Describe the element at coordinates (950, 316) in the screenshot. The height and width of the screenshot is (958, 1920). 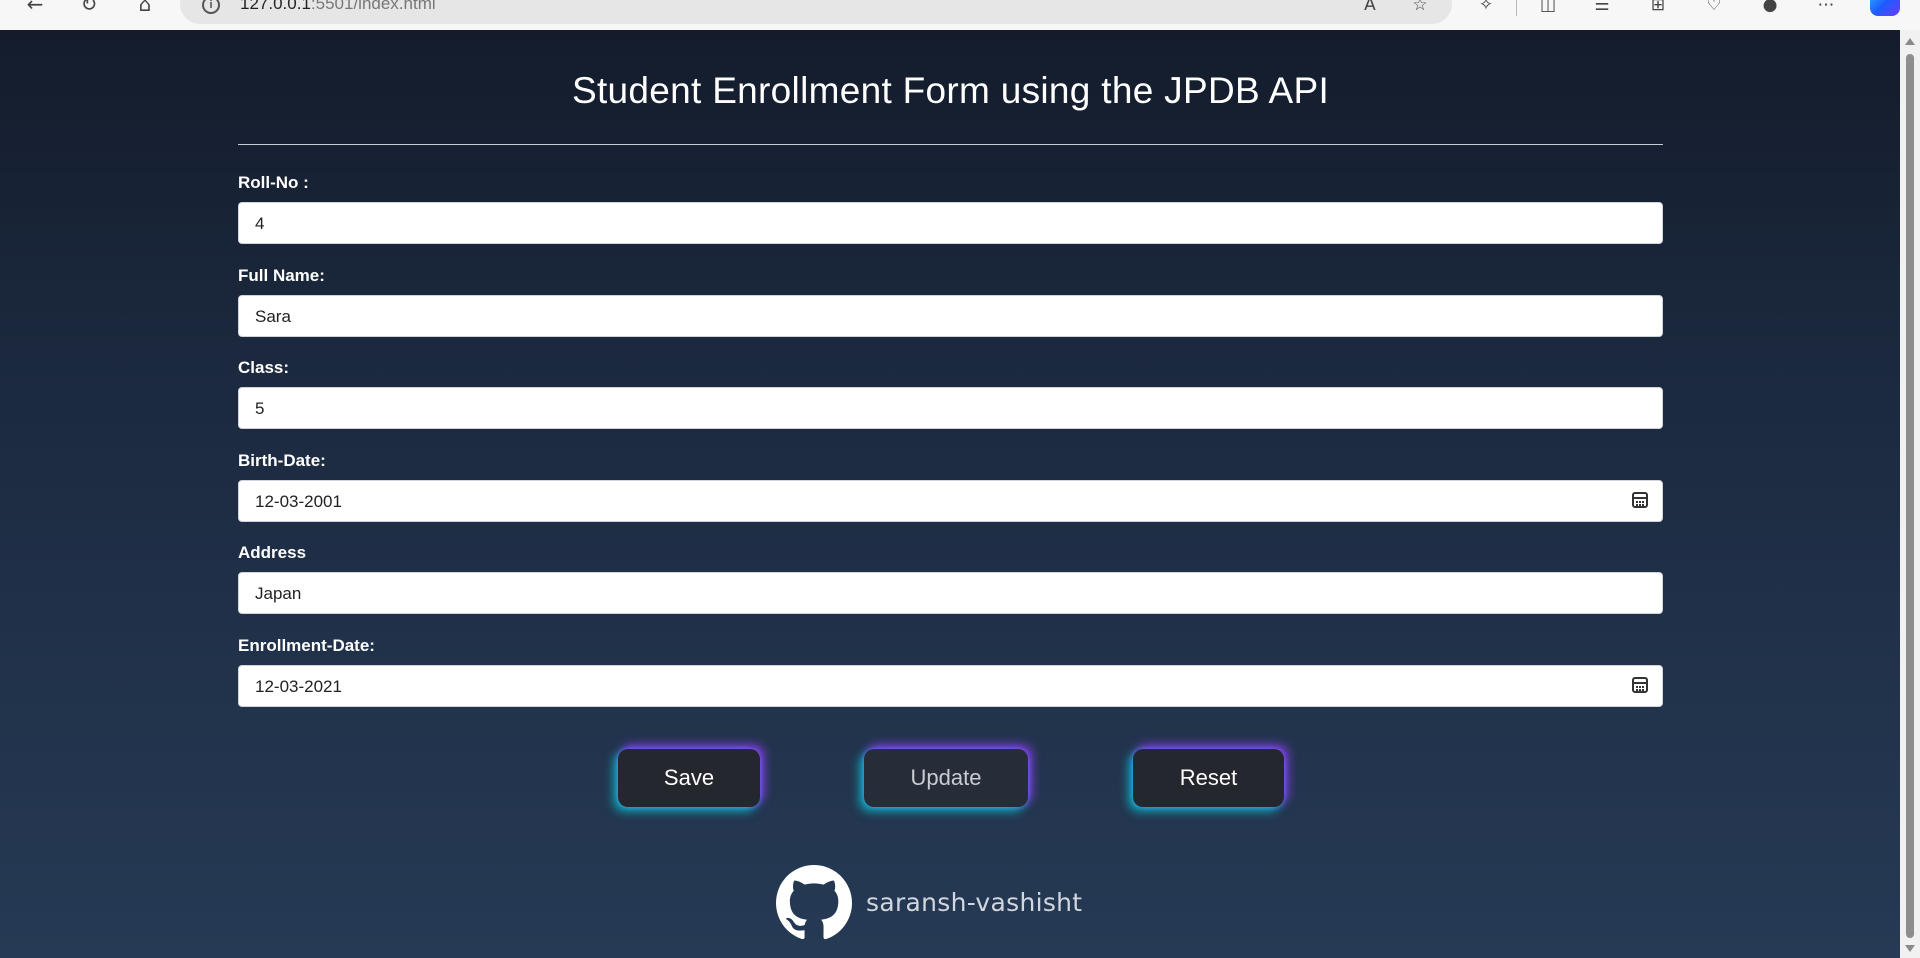
I see `full-name-input: Sara` at that location.